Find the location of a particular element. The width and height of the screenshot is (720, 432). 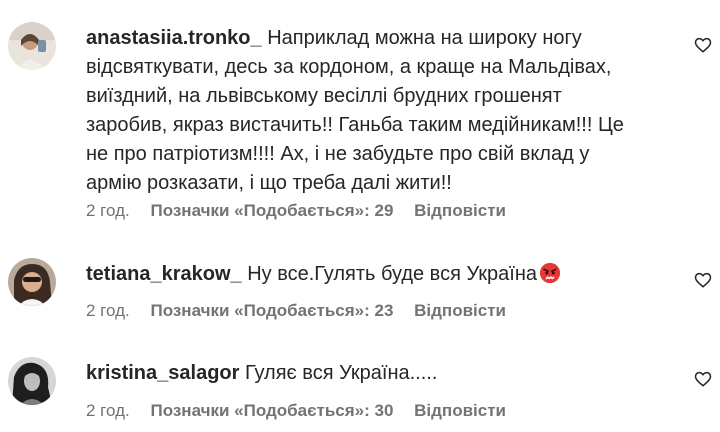

likes-count: Позначки «Подобається»: 29 is located at coordinates (271, 210).